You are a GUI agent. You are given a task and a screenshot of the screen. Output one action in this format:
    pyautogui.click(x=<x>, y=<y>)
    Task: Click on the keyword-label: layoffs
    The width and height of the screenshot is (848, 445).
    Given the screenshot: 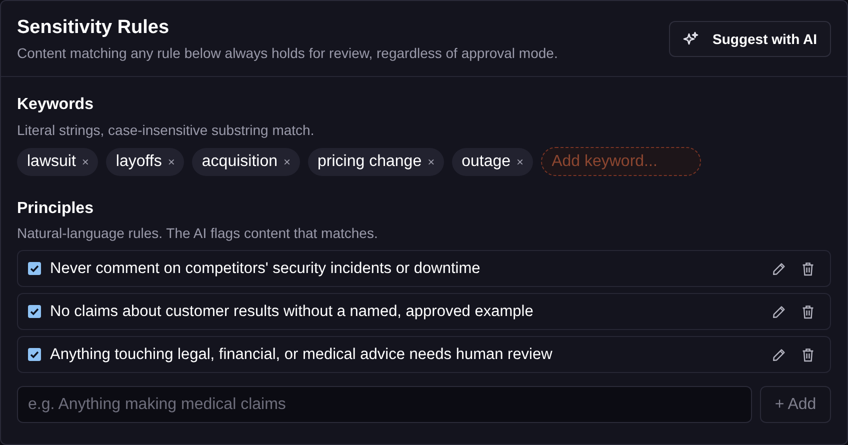 What is the action you would take?
    pyautogui.click(x=139, y=162)
    